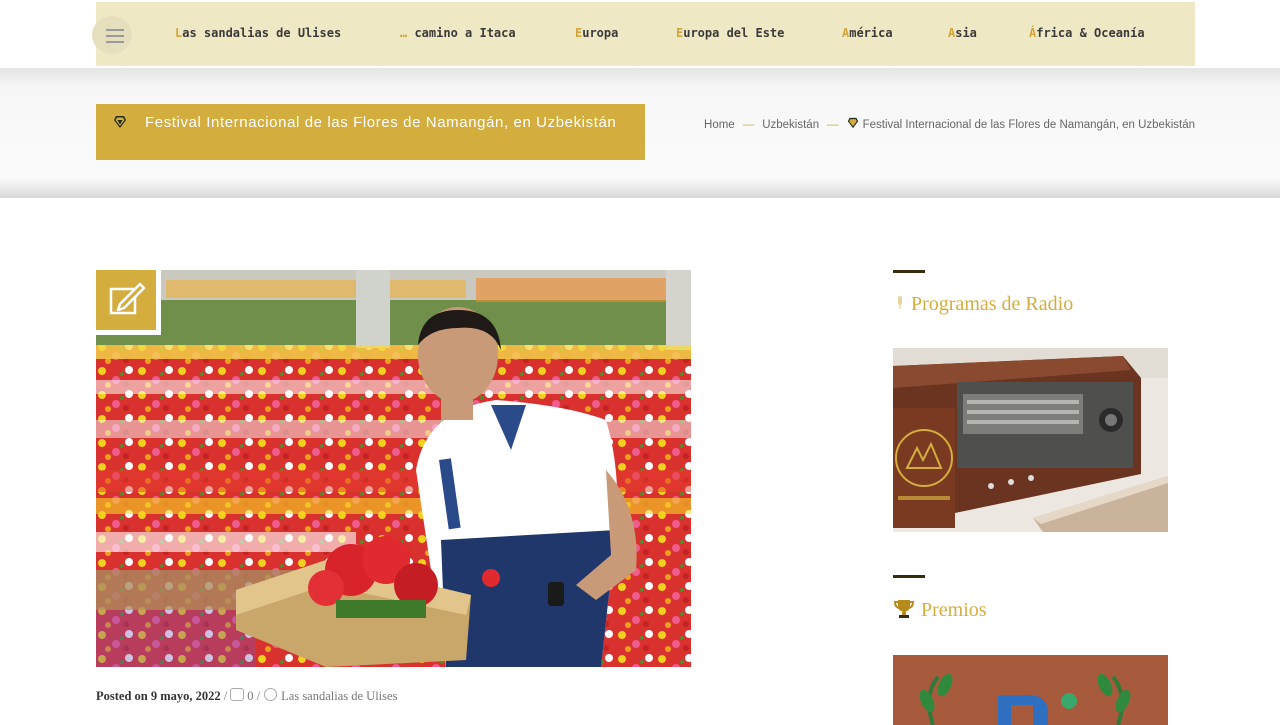 This screenshot has width=1280, height=725. What do you see at coordinates (1030, 690) in the screenshot?
I see `awards-image` at bounding box center [1030, 690].